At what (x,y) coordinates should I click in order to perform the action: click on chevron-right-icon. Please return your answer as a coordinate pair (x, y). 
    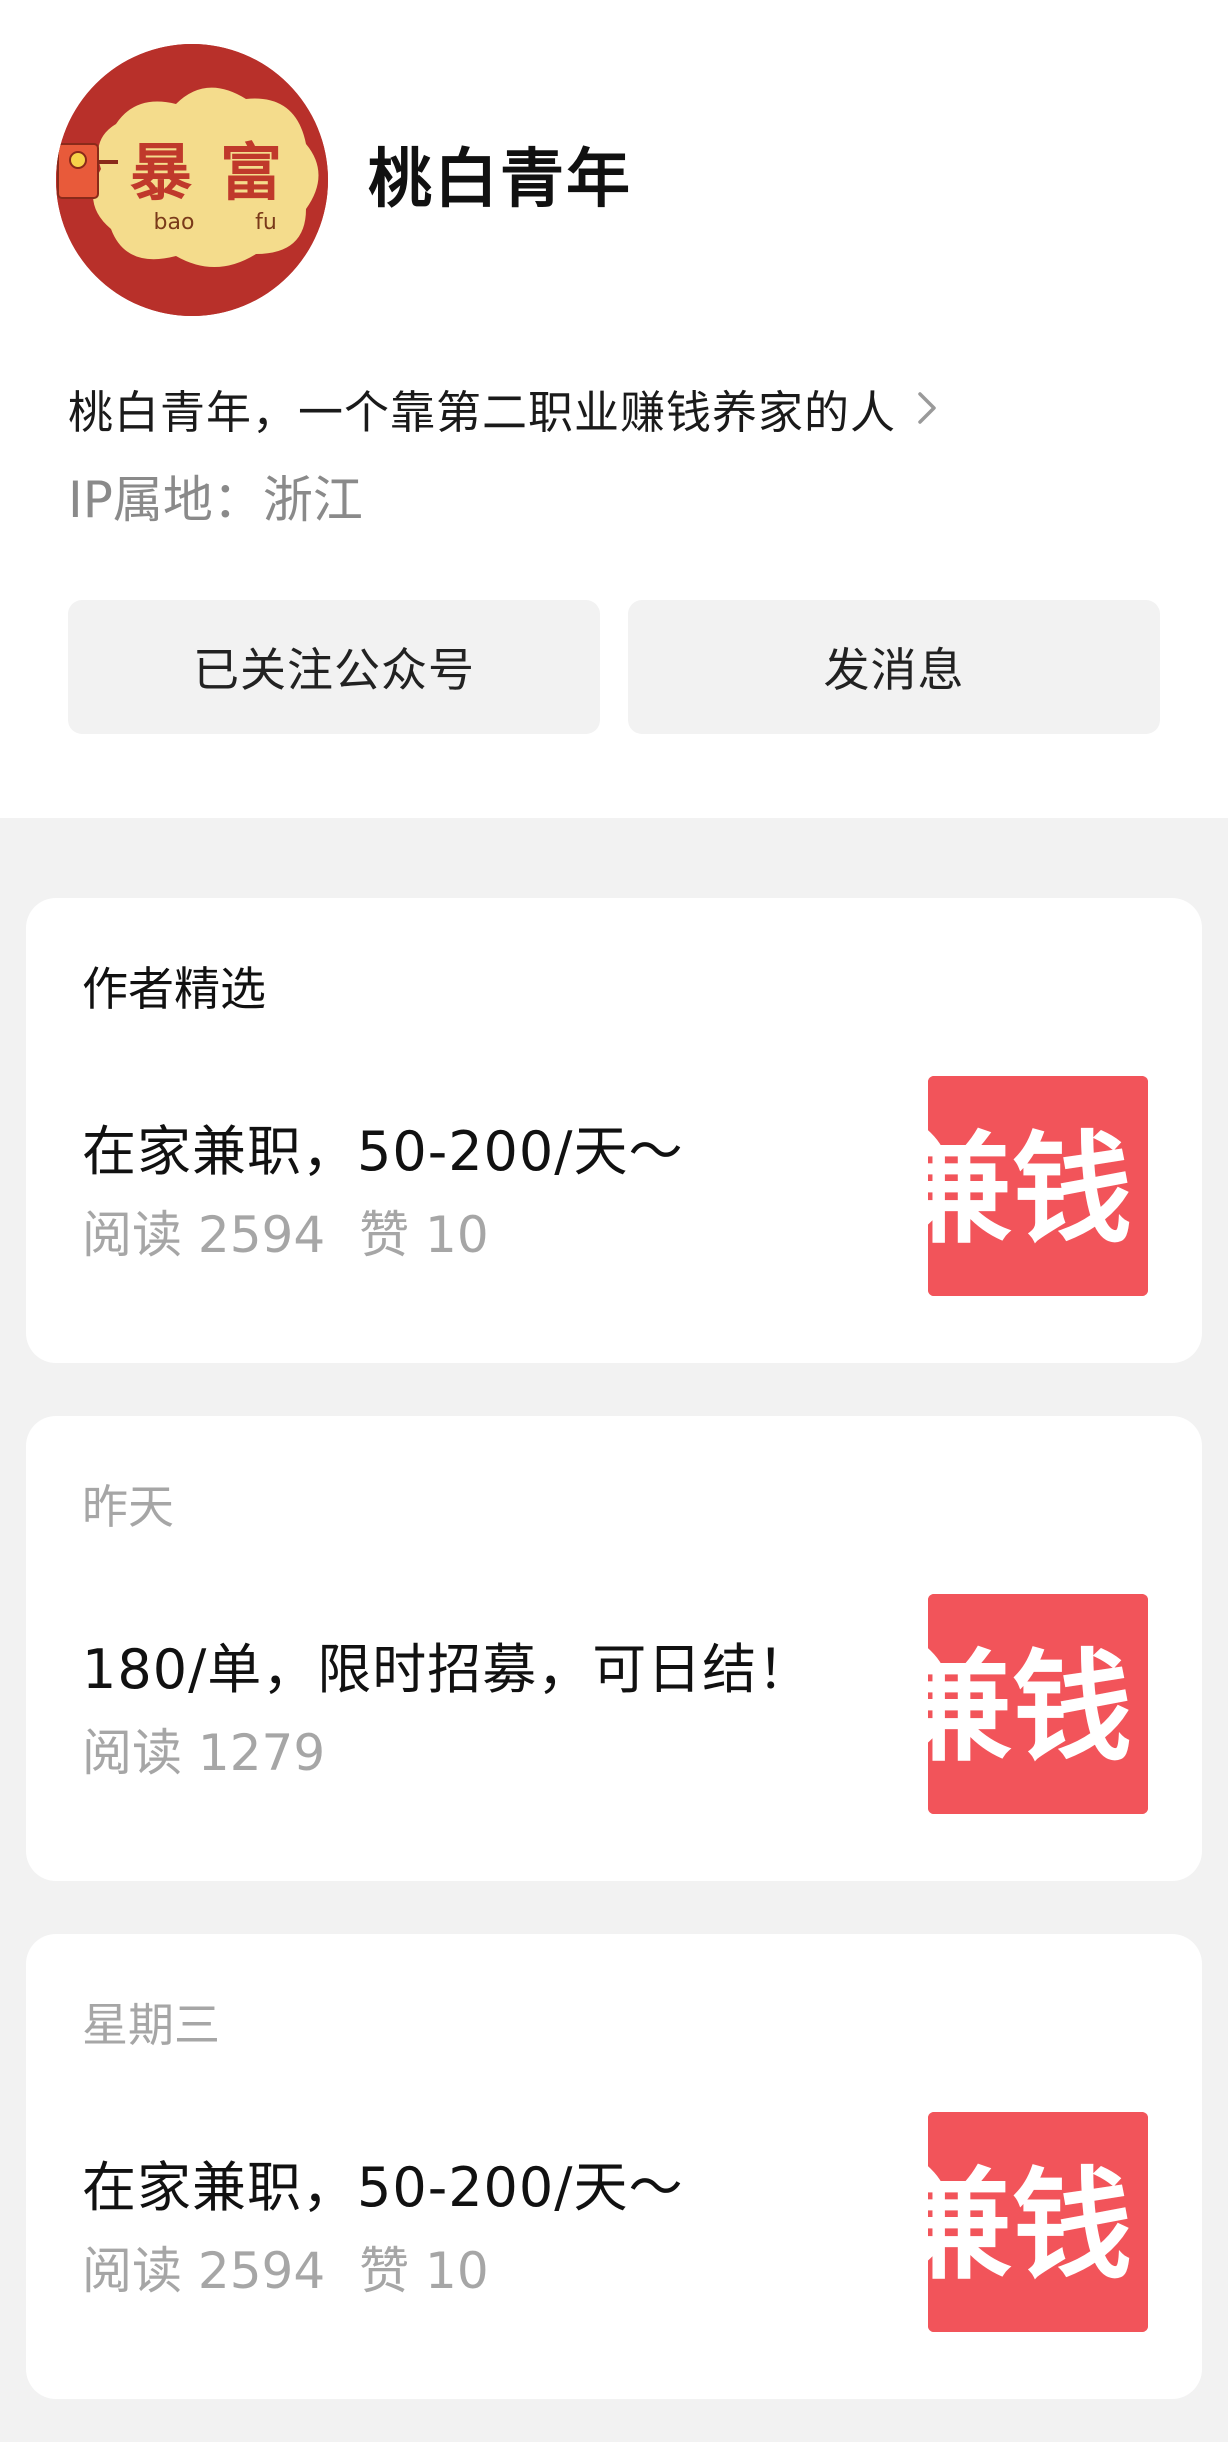
    Looking at the image, I should click on (928, 408).